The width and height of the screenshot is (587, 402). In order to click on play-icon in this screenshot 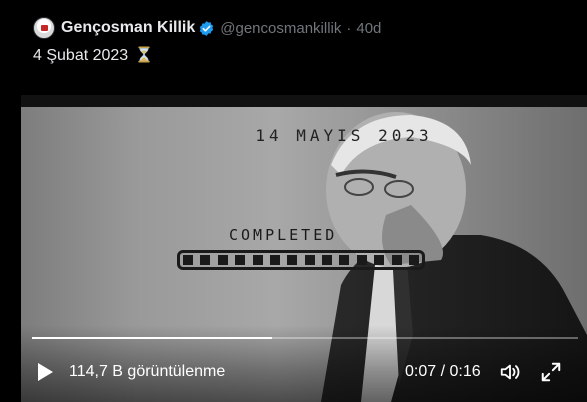, I will do `click(45, 372)`.